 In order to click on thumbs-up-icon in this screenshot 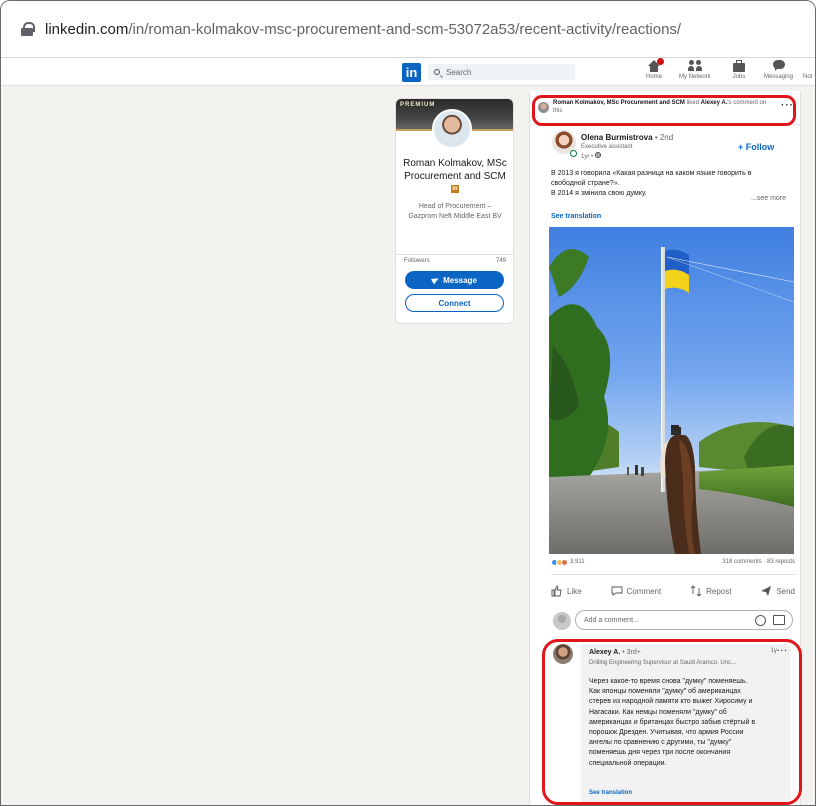, I will do `click(556, 591)`.